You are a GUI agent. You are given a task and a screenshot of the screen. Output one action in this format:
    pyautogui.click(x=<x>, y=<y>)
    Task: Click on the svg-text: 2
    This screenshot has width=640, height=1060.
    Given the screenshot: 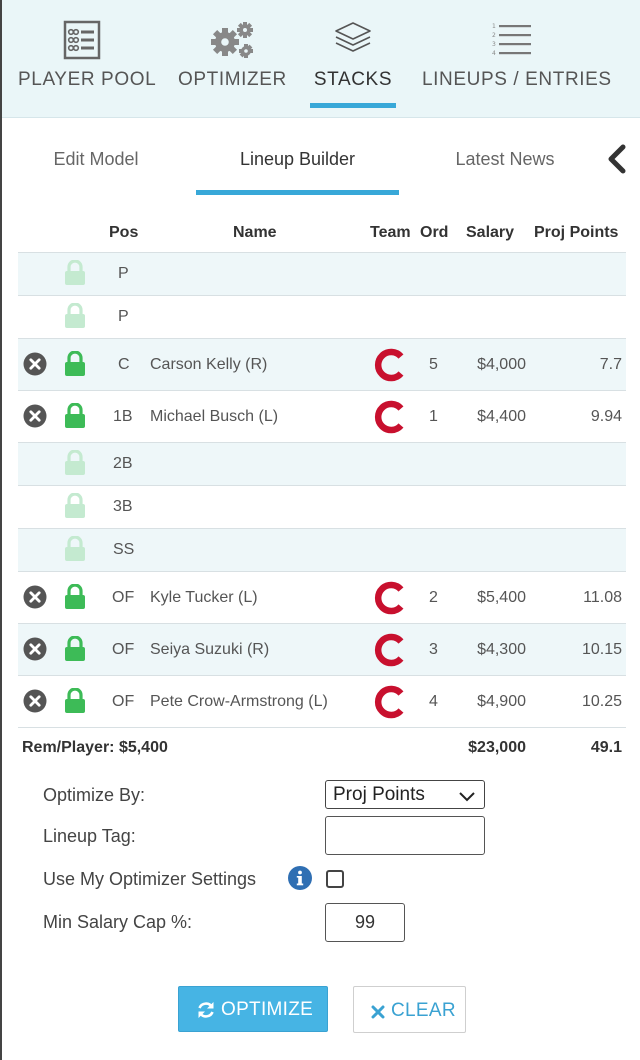 What is the action you would take?
    pyautogui.click(x=494, y=35)
    